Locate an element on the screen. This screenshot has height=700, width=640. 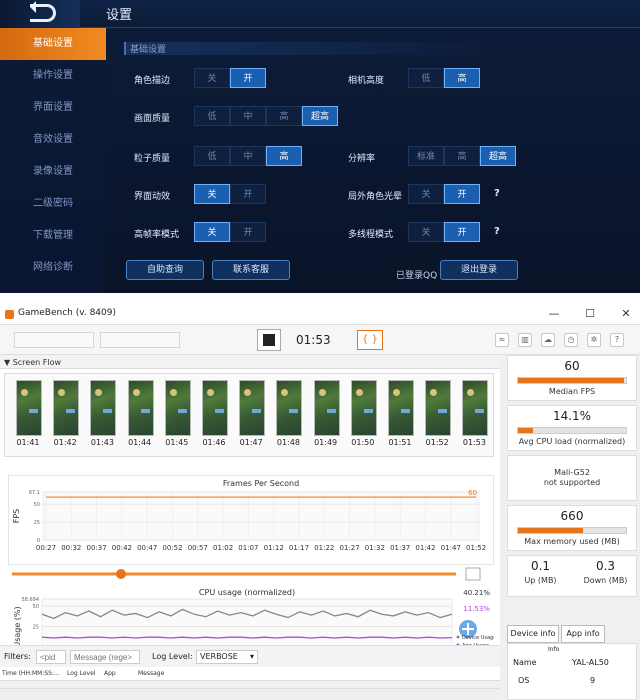
maximize-icon: ☐ is located at coordinates (590, 313).